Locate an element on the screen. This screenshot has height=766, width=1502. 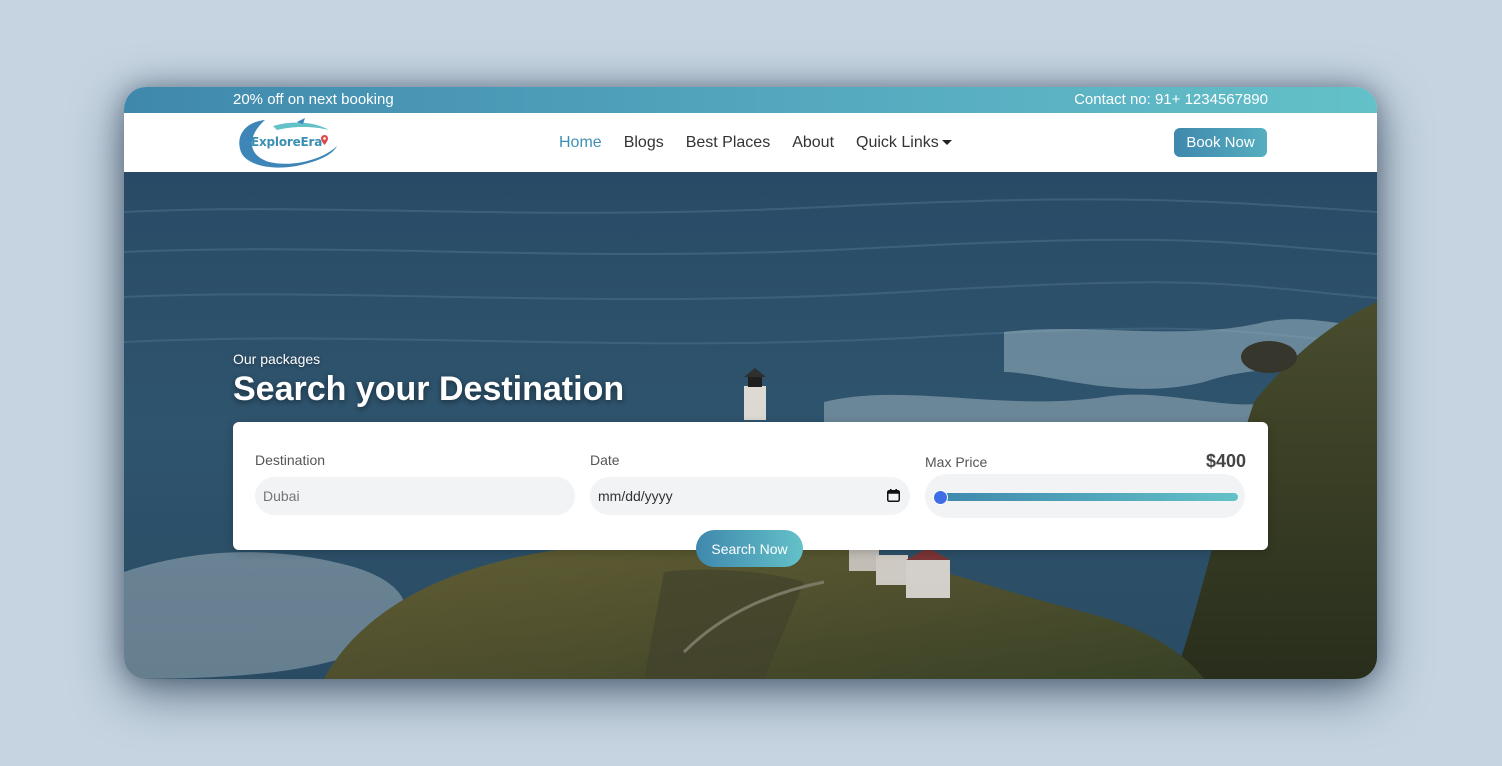
nav-home: Home is located at coordinates (580, 143).